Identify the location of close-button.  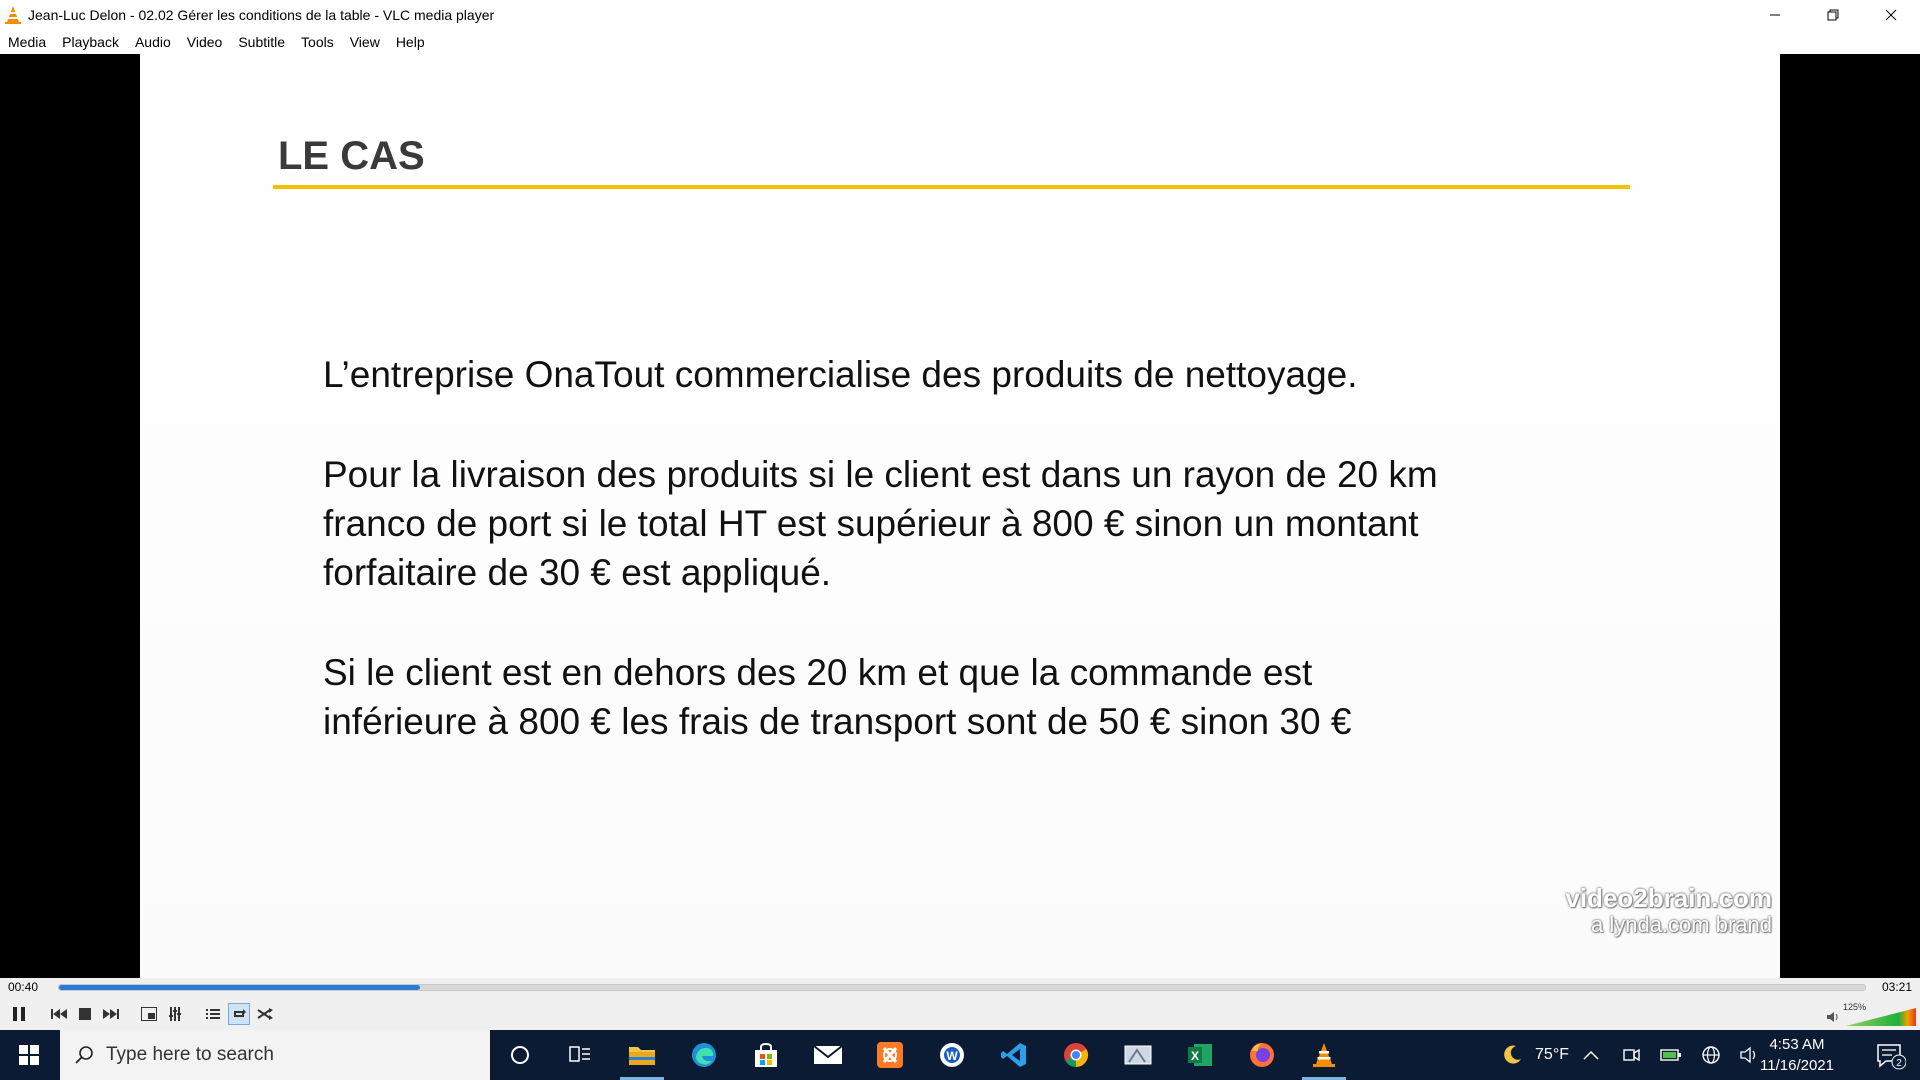
(1891, 15).